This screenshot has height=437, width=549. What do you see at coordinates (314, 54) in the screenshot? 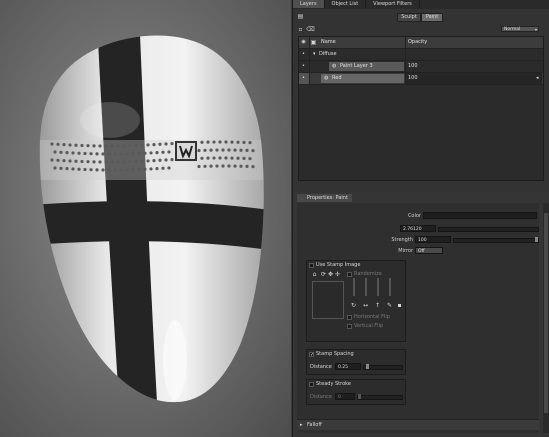
I see `layer-expand-icon: ▾` at bounding box center [314, 54].